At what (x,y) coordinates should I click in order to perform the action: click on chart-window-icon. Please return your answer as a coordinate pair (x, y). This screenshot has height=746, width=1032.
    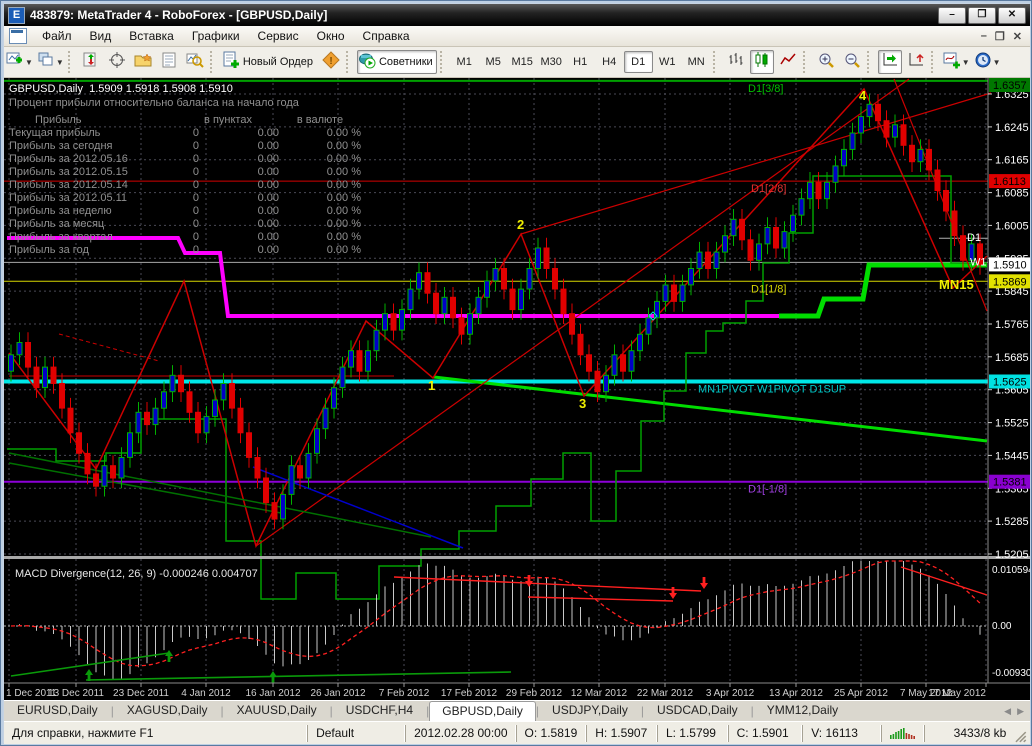
    Looking at the image, I should click on (18, 36).